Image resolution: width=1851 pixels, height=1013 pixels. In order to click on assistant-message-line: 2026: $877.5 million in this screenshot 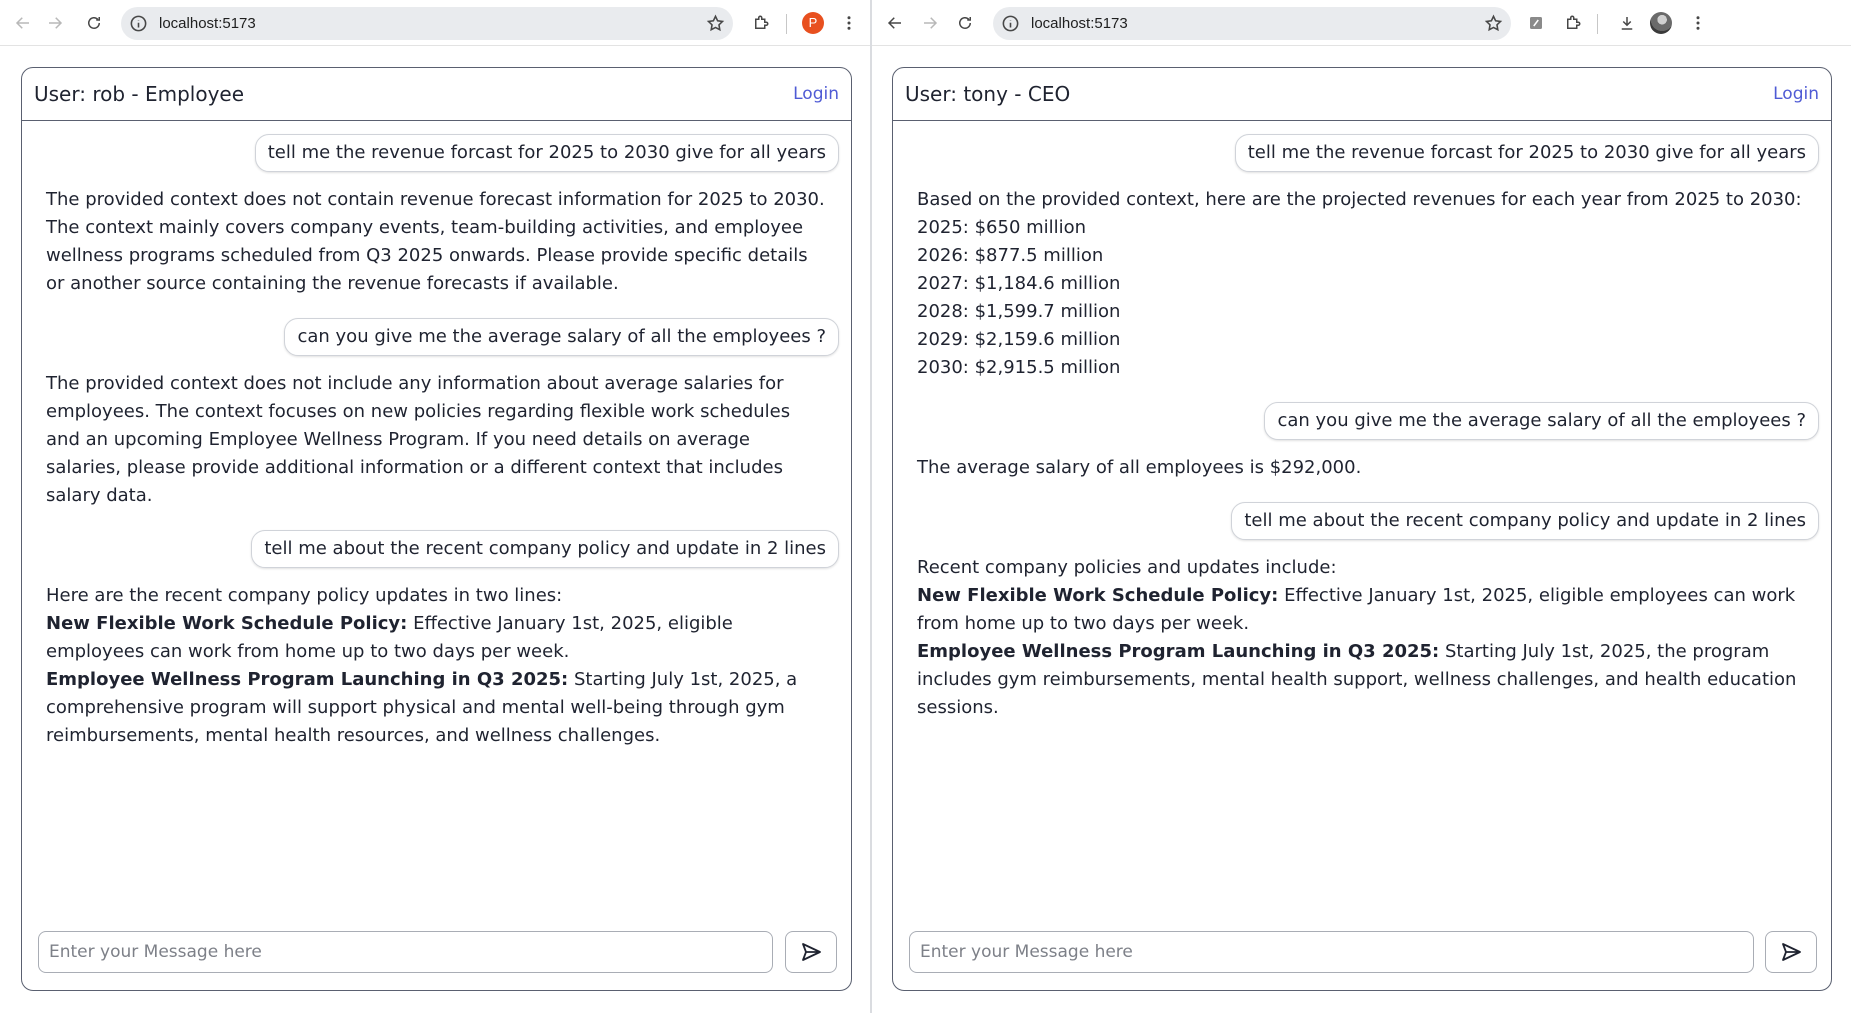, I will do `click(1363, 256)`.